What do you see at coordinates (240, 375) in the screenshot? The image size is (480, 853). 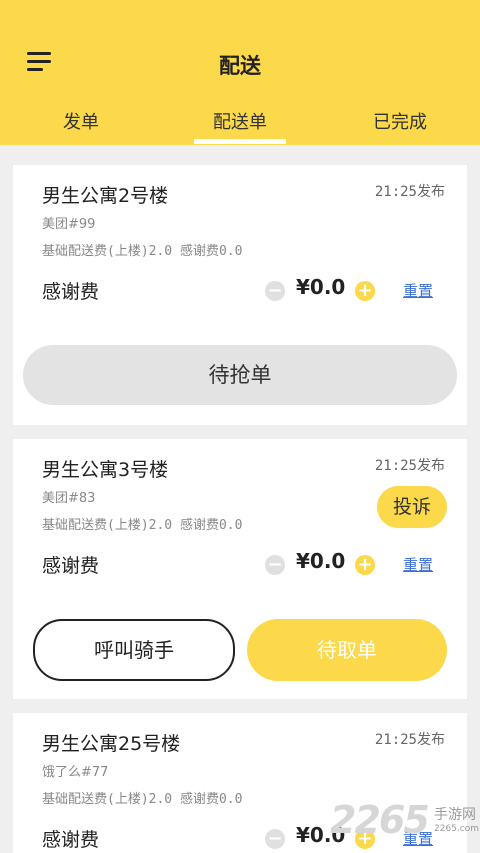 I see `awaiting-grab-button: 待抢单` at bounding box center [240, 375].